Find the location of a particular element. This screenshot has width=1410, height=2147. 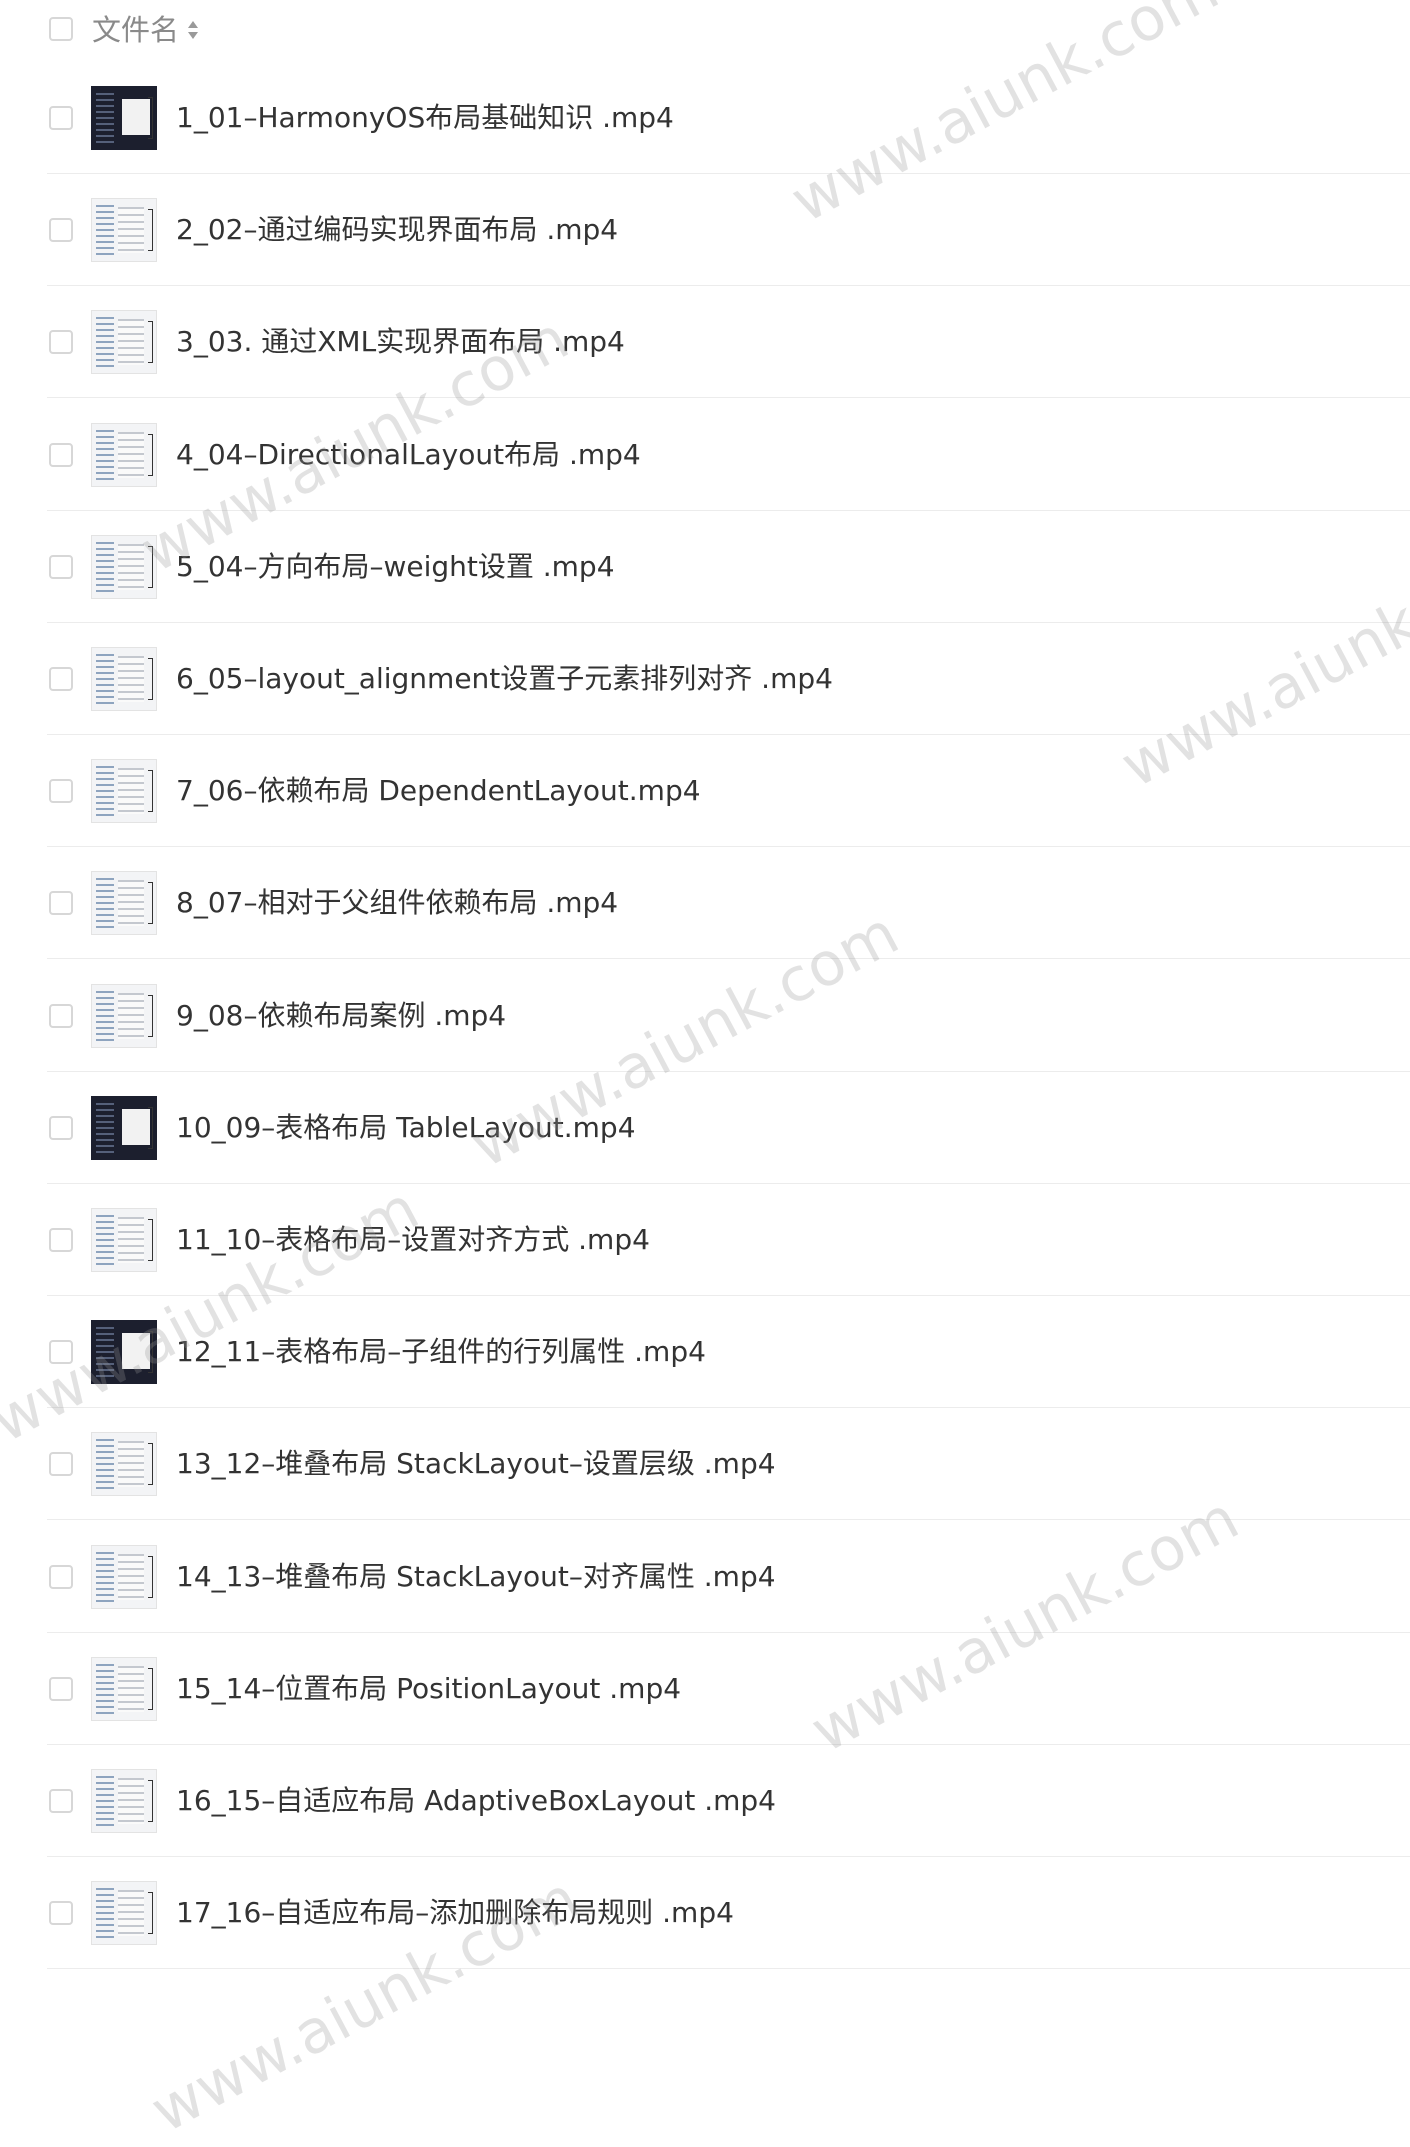

file-row: 3_03. 通过XML实现界面布局 .mp4 is located at coordinates (705, 342).